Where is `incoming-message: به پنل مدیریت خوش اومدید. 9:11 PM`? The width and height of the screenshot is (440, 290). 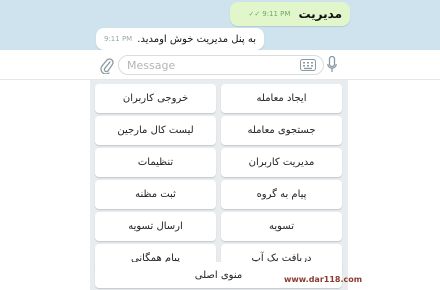
incoming-message: به پنل مدیریت خوش اومدید. 9:11 PM is located at coordinates (180, 39).